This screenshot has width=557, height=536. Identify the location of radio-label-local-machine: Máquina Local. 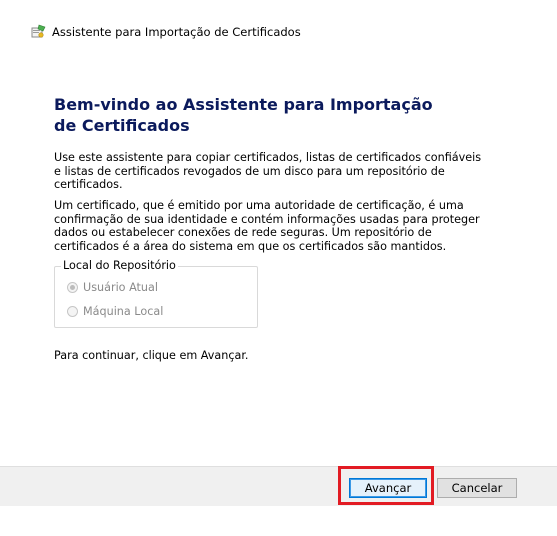
(123, 311).